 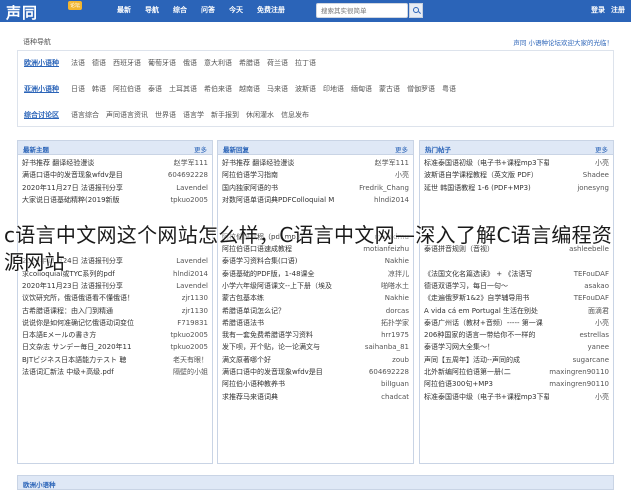 What do you see at coordinates (305, 89) in the screenshot?
I see `category-link: 波斯语` at bounding box center [305, 89].